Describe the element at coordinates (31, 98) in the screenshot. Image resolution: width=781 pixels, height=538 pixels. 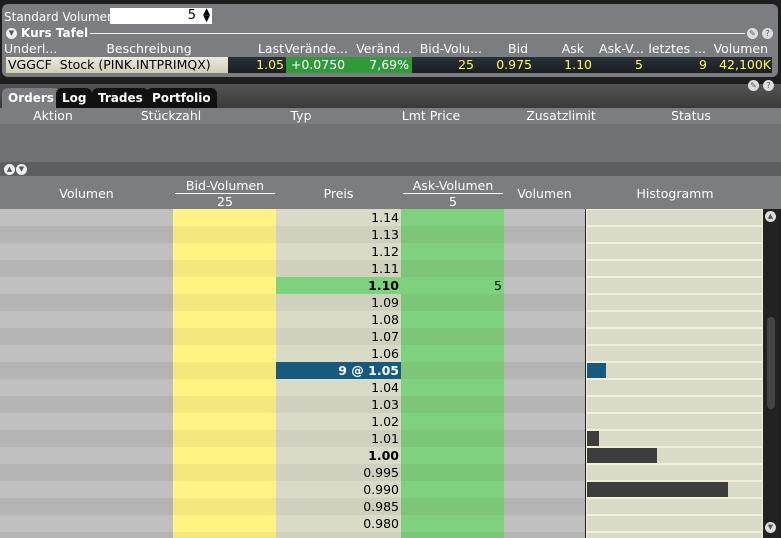
I see `tab-orders: Orders` at that location.